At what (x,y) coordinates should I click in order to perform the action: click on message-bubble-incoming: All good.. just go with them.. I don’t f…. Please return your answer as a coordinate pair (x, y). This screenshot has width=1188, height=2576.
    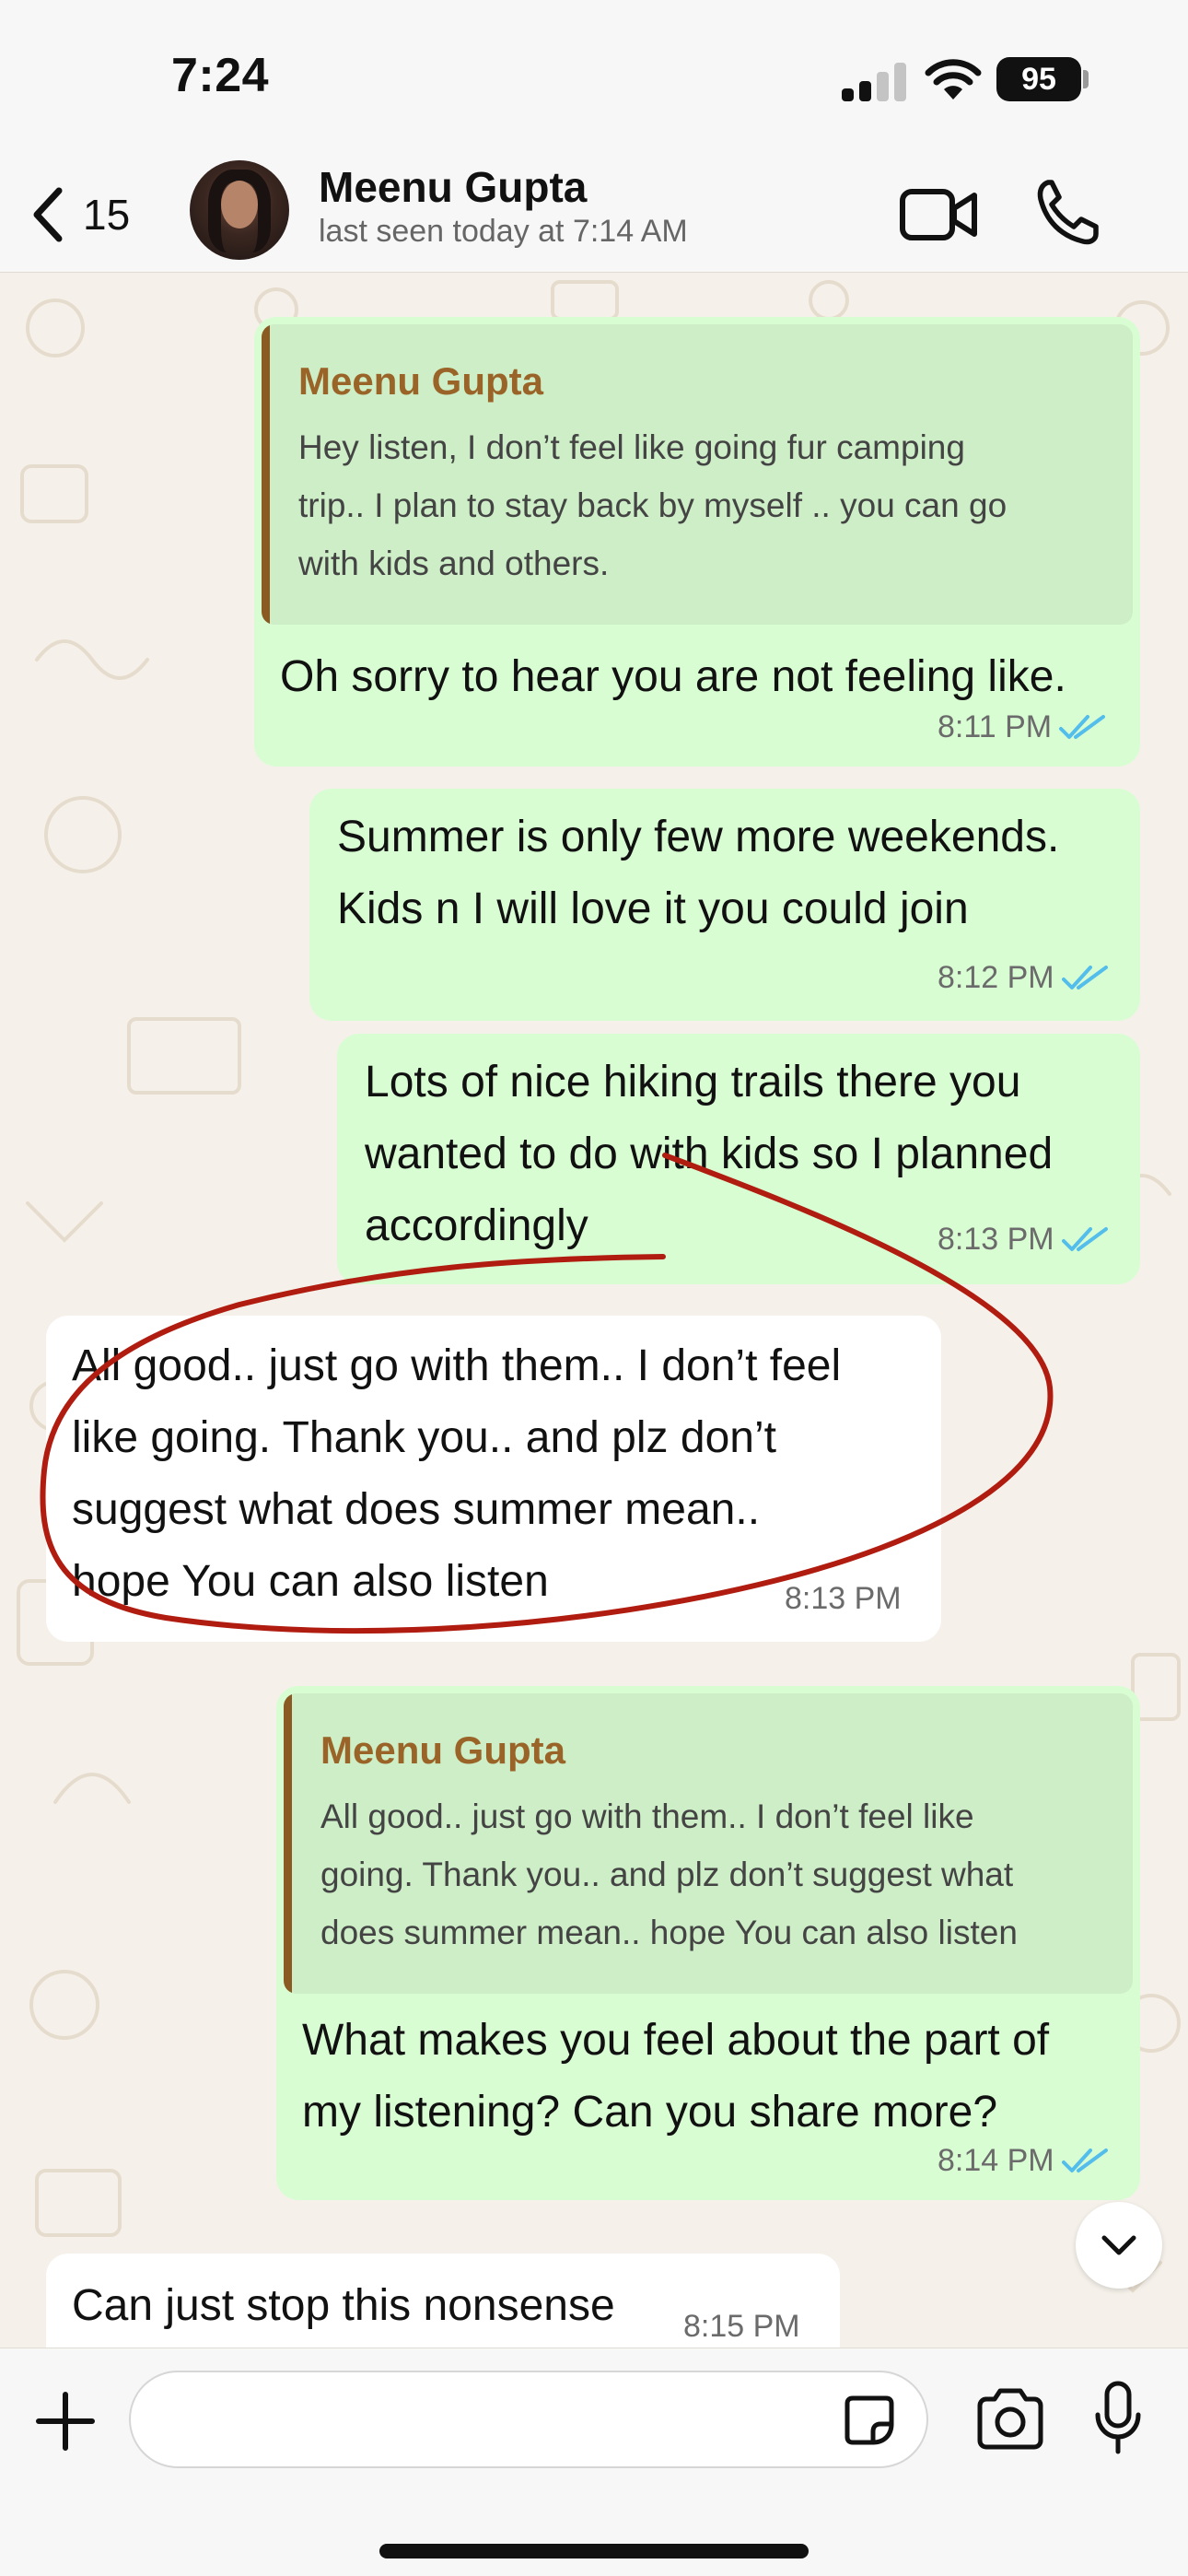
    Looking at the image, I should click on (493, 1479).